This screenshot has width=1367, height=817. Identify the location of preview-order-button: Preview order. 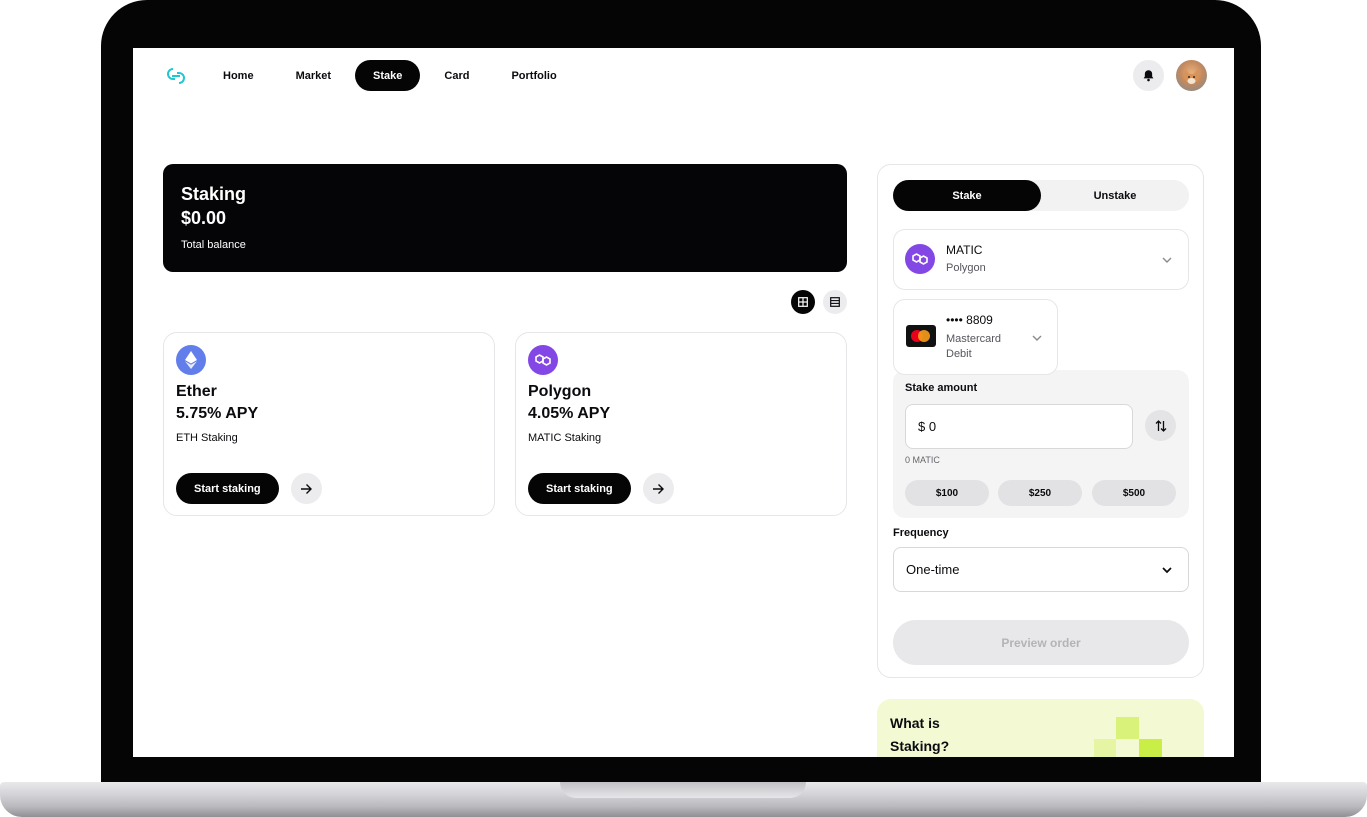
(1041, 642).